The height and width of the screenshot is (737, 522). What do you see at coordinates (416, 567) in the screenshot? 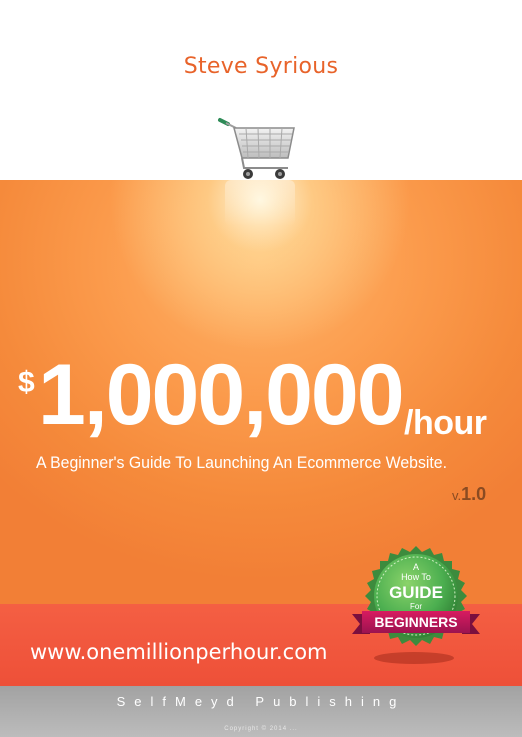
I see `badge-line-a: A` at bounding box center [416, 567].